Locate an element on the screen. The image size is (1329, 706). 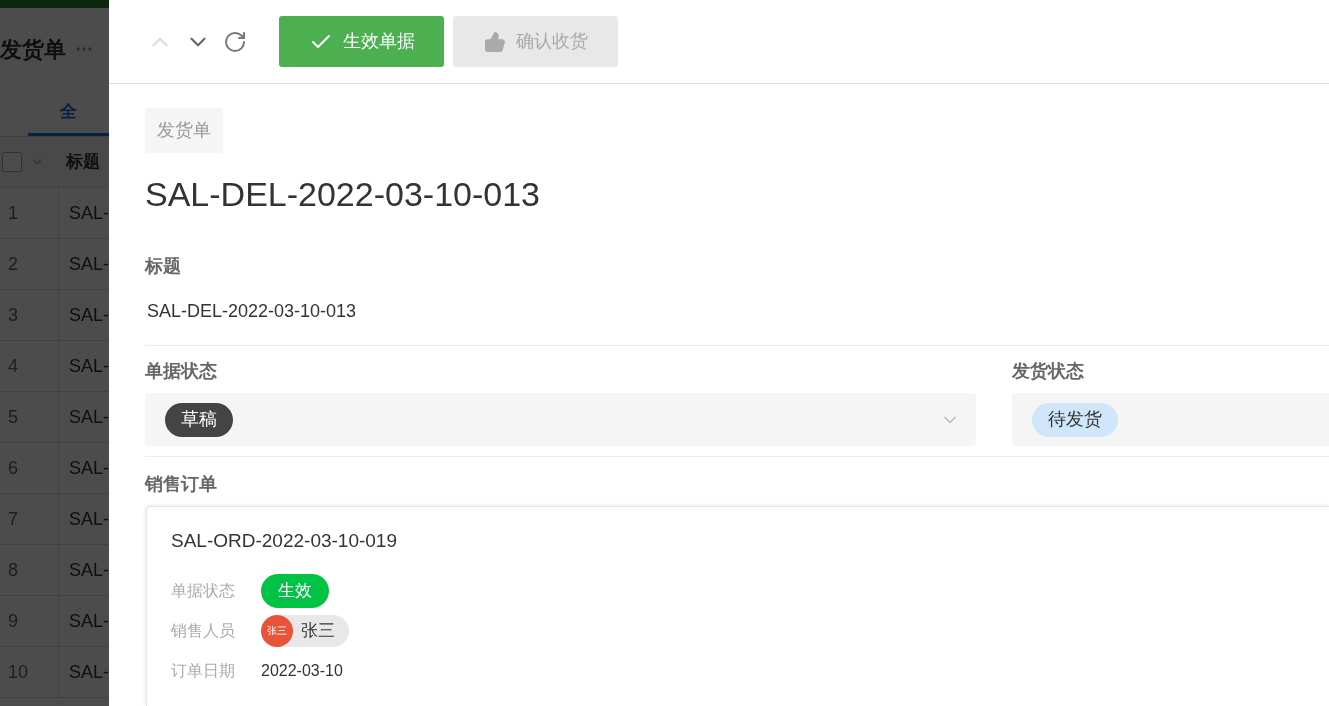
page-title: 发货单 is located at coordinates (33, 49).